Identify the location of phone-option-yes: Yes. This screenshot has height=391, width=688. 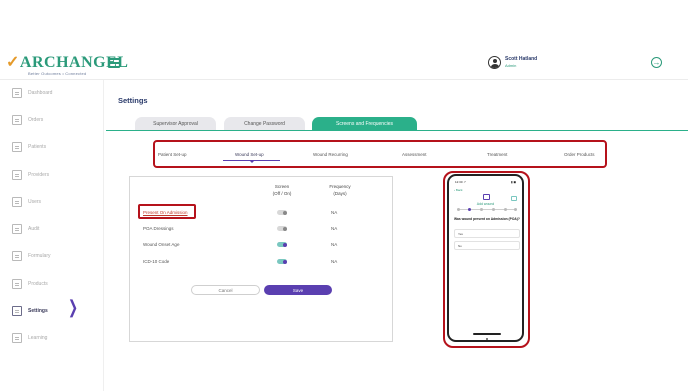
(487, 233).